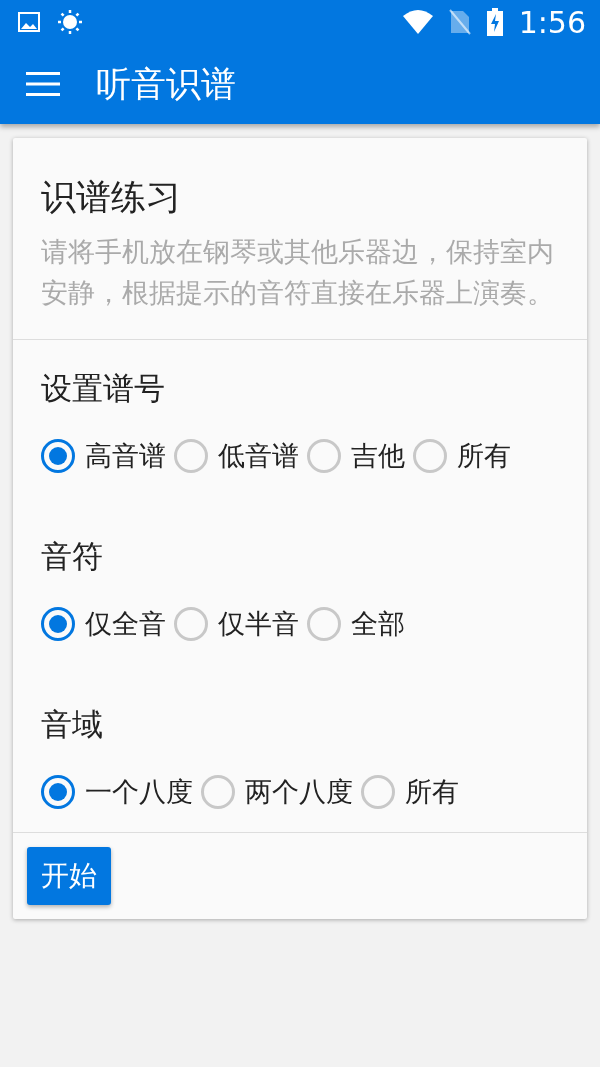  I want to click on card-title: 识谱练习, so click(111, 197).